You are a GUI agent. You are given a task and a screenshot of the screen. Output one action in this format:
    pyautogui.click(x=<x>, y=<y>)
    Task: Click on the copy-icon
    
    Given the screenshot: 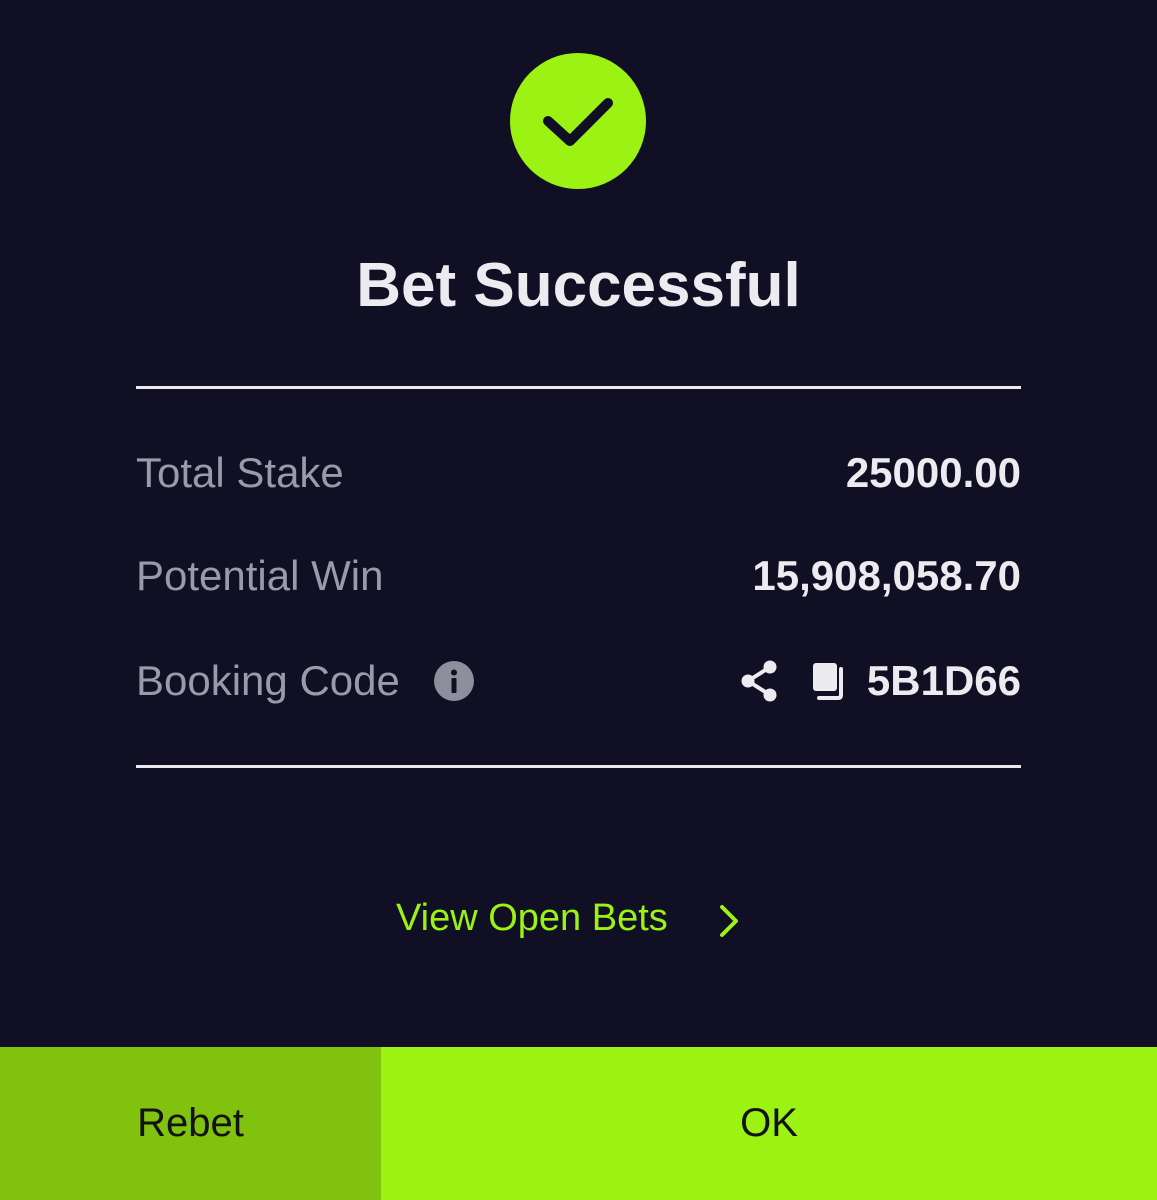 What is the action you would take?
    pyautogui.click(x=829, y=681)
    